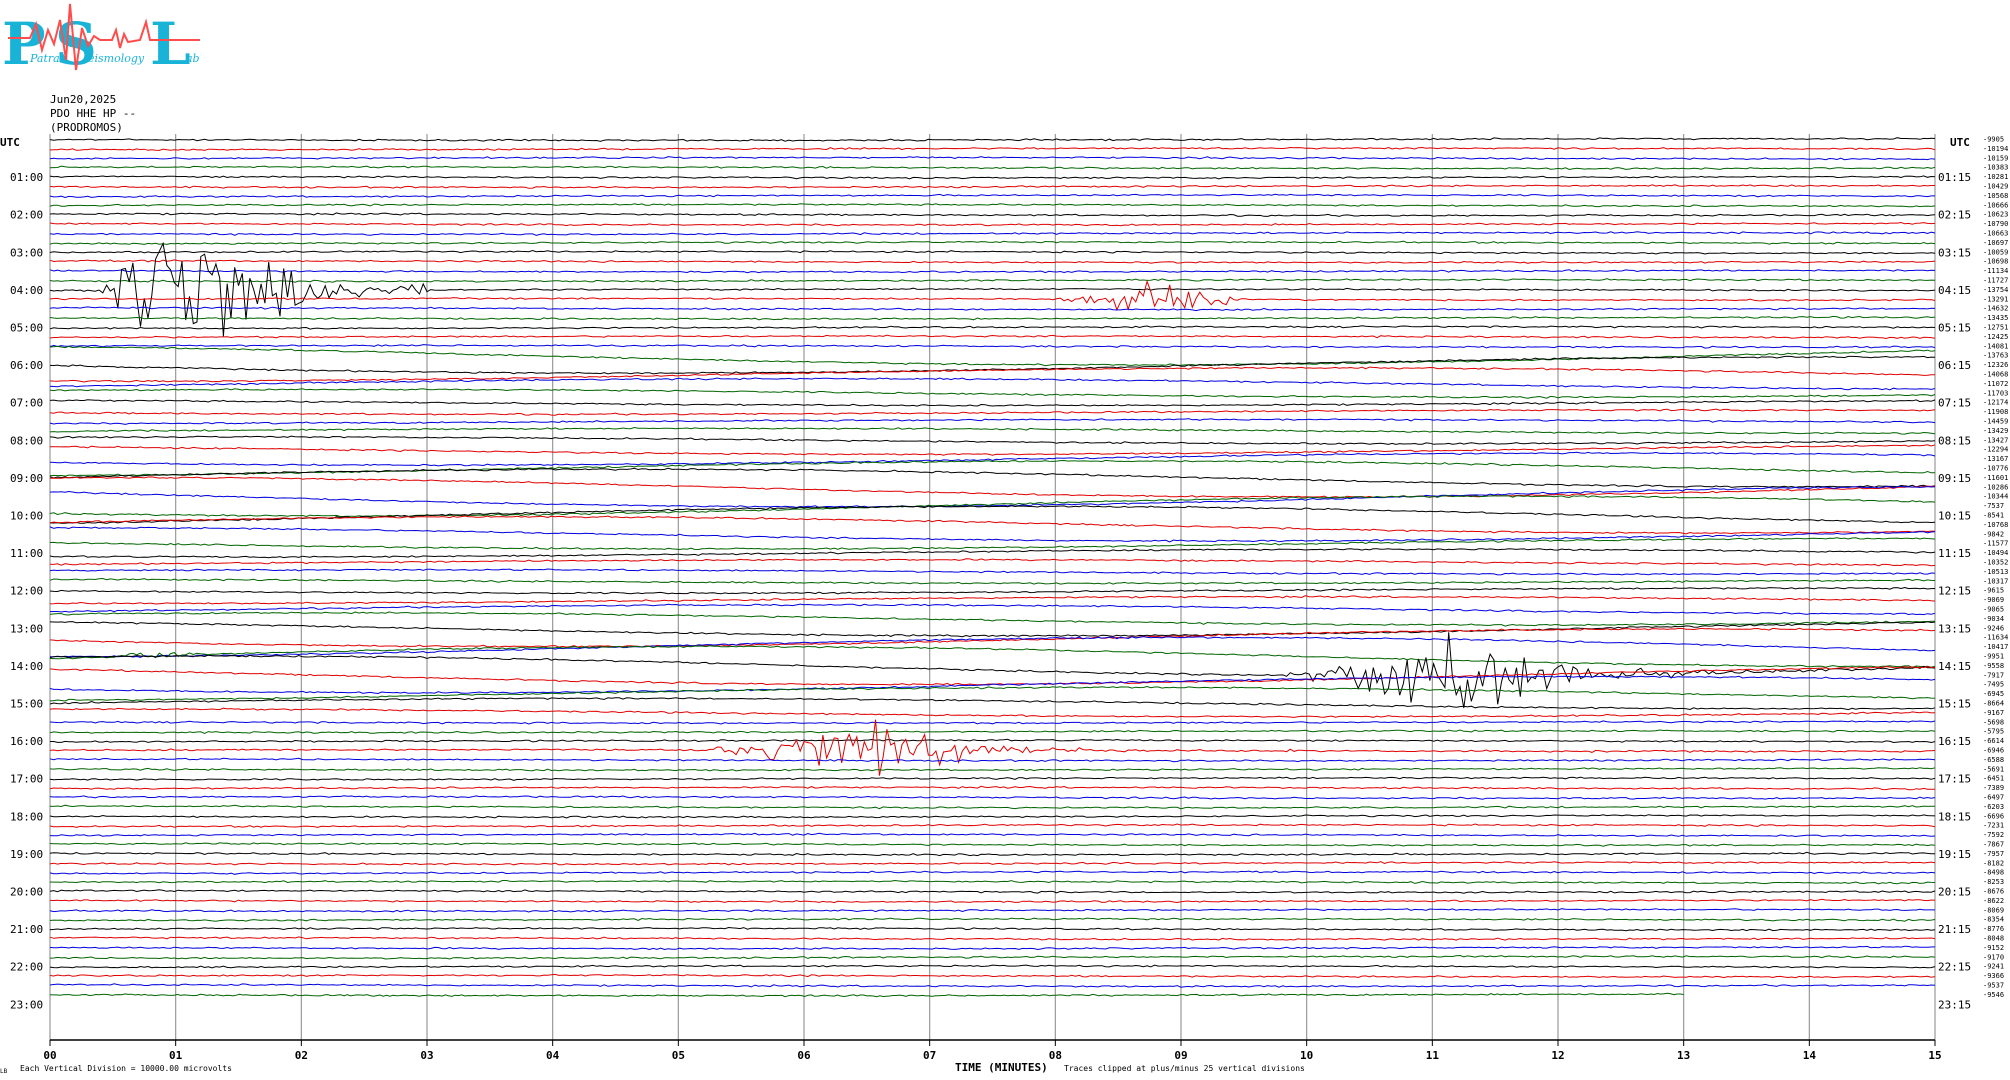 The image size is (2010, 1080). I want to click on utc-label-left: UTC, so click(10, 142).